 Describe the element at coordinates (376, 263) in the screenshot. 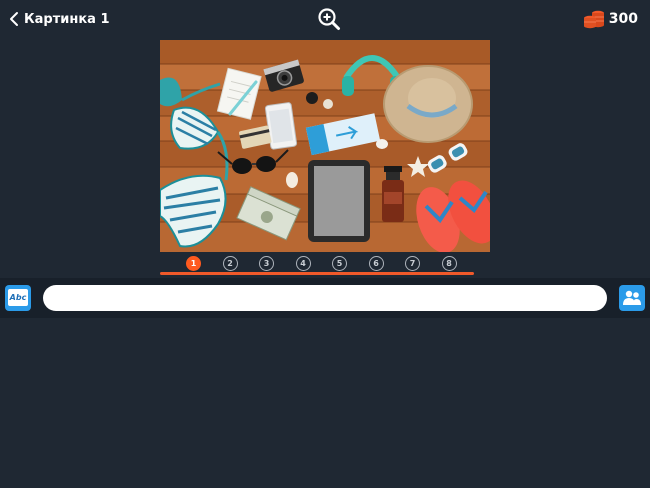

I see `pager-dot-6: 6` at that location.